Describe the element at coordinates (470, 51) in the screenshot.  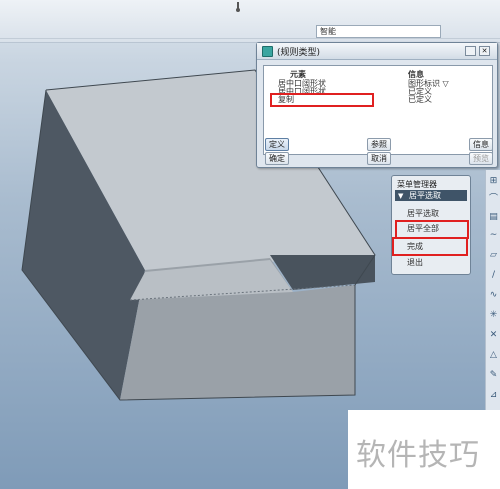
I see `minimize-icon` at that location.